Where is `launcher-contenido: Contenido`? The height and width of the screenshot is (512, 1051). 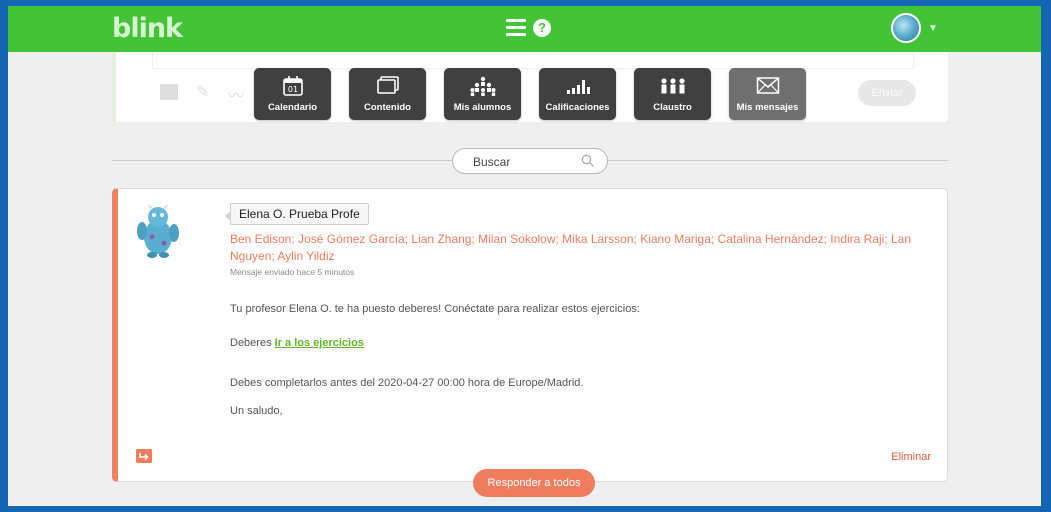
launcher-contenido: Contenido is located at coordinates (387, 94).